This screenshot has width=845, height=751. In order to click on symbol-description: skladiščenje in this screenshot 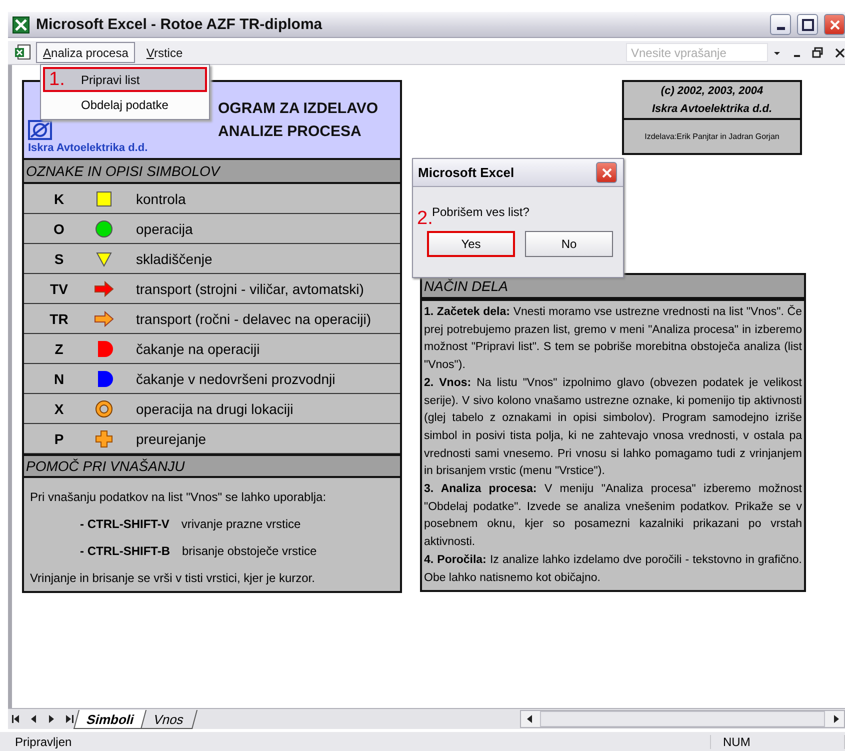, I will do `click(174, 258)`.